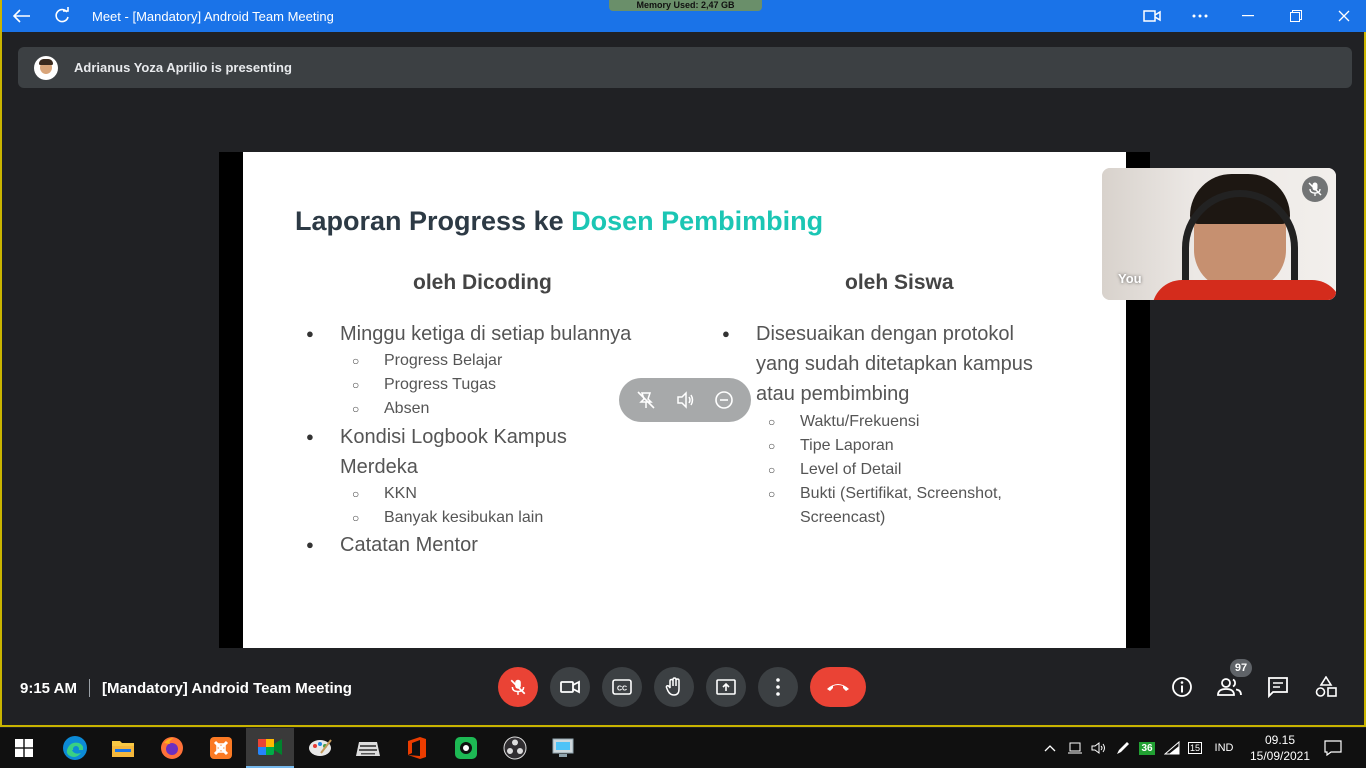 This screenshot has width=1366, height=768. What do you see at coordinates (894, 364) in the screenshot?
I see `bullet-item-continuation: yang sudah ditetapkan kampus` at bounding box center [894, 364].